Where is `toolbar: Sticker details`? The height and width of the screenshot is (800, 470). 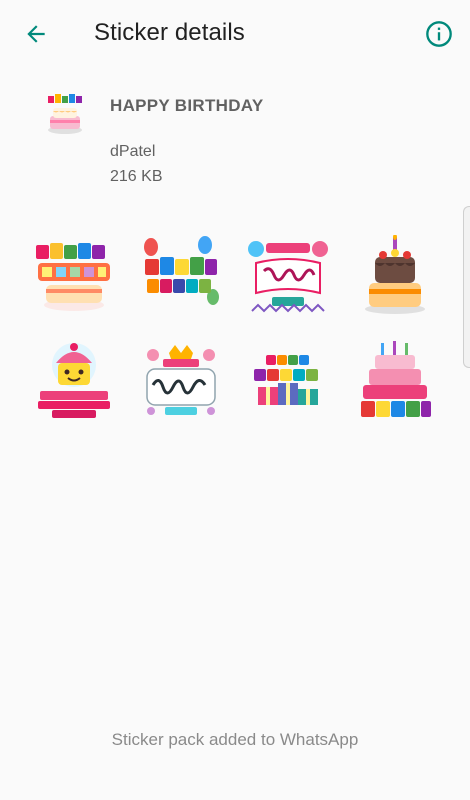
toolbar: Sticker details is located at coordinates (235, 34).